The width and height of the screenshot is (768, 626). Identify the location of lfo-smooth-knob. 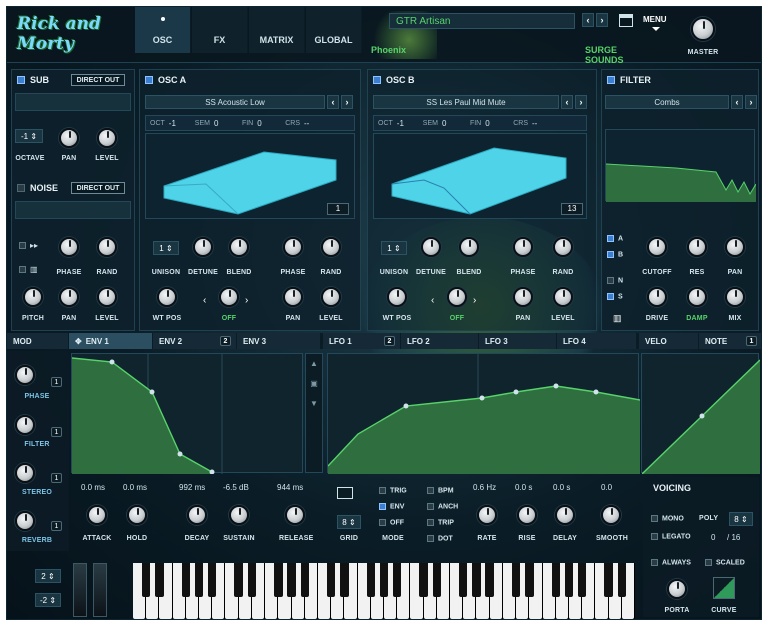
(611, 515).